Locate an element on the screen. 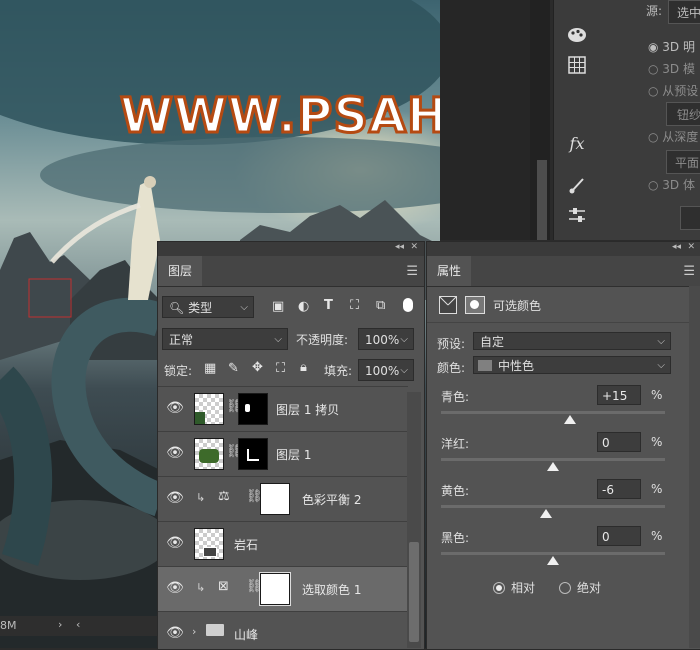 This screenshot has width=700, height=650. relative-radio is located at coordinates (499, 588).